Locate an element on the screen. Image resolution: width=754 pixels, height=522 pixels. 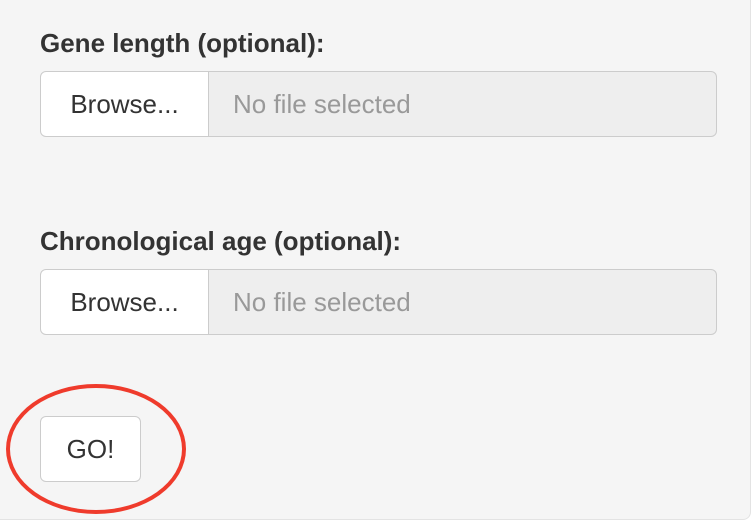
go-button: GO! is located at coordinates (90, 449).